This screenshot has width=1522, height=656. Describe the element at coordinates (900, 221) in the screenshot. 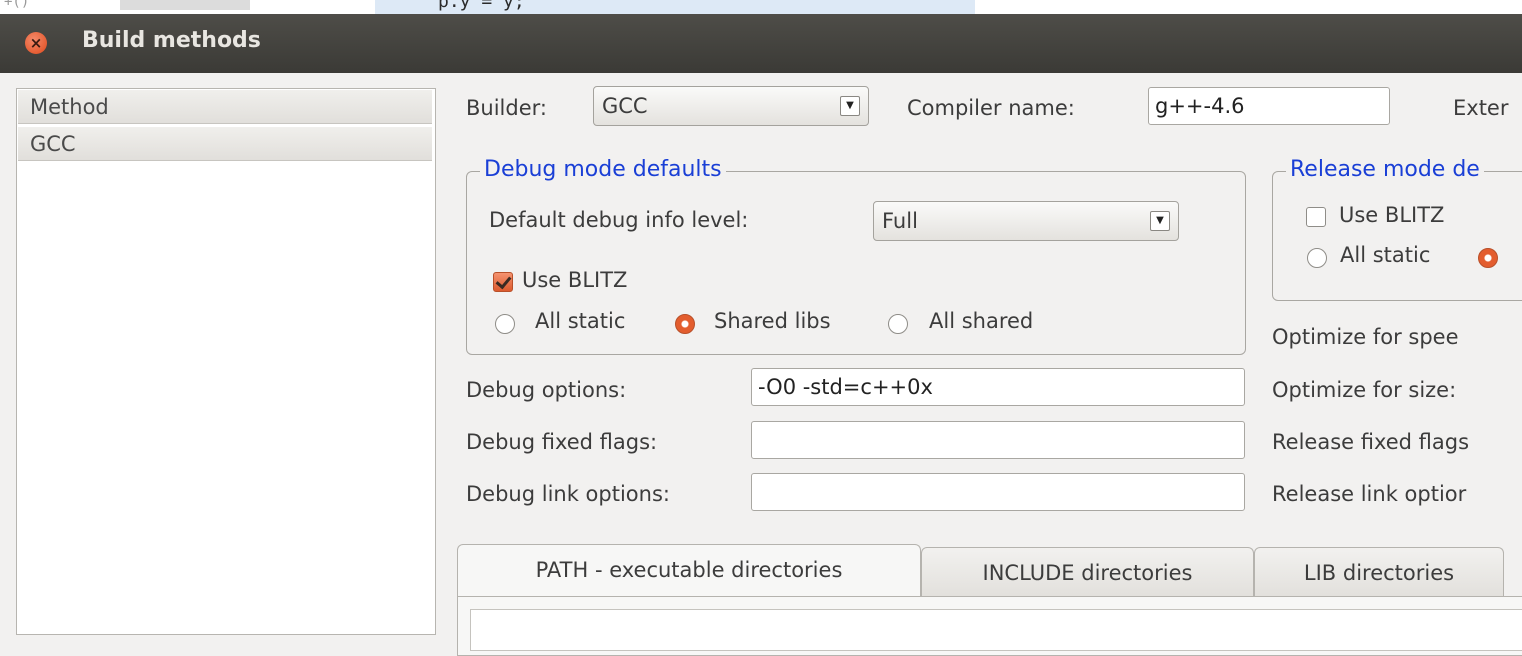

I see `debug-info-level-value: Full` at that location.